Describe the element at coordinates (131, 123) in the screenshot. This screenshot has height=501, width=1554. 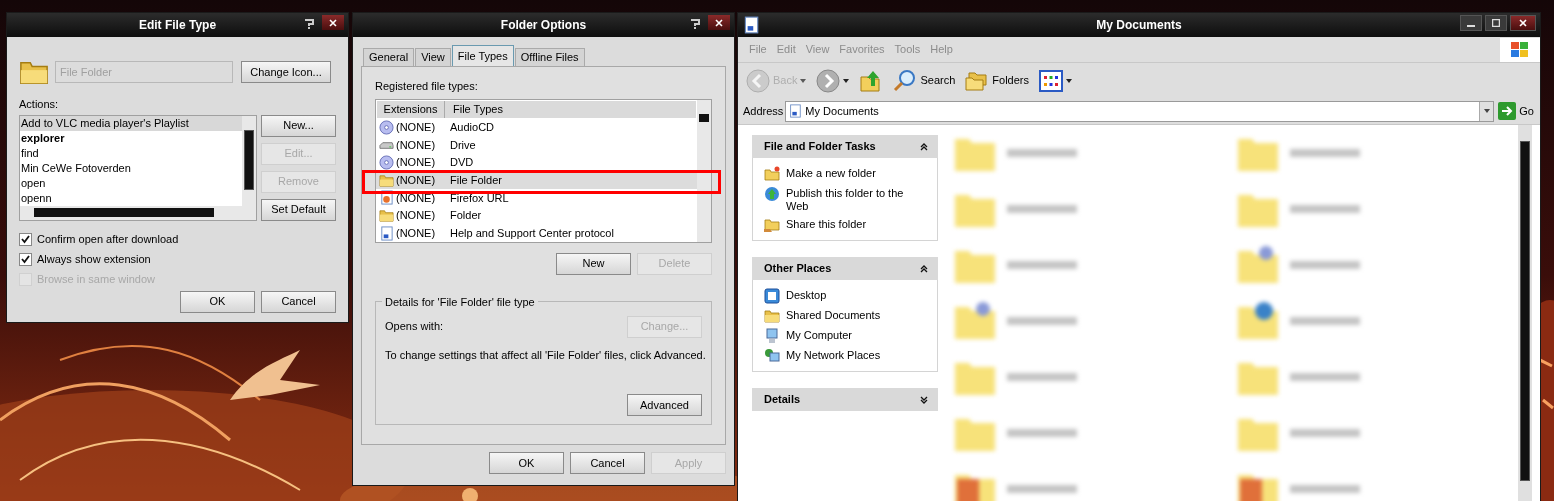
I see `action-item: Add to VLC media player's Playlist` at that location.